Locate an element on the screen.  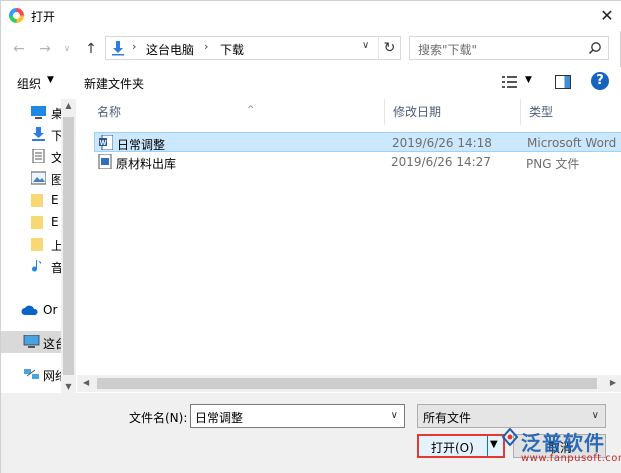
forward-button: → is located at coordinates (45, 49).